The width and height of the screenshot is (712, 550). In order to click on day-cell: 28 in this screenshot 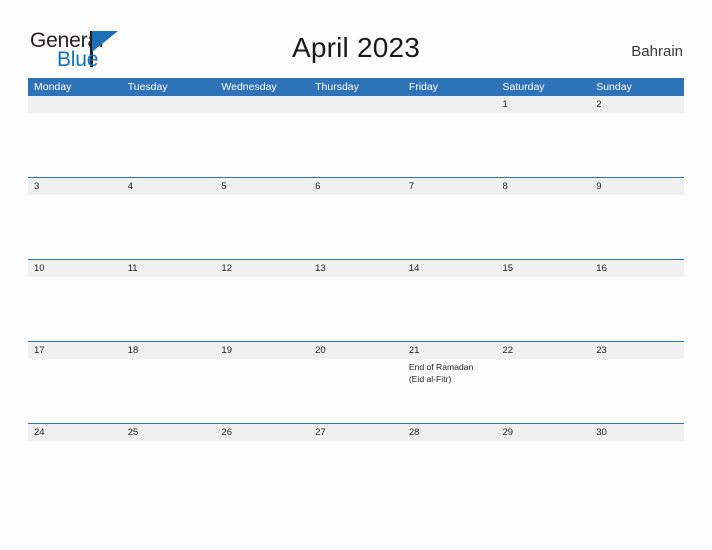, I will do `click(450, 464)`.